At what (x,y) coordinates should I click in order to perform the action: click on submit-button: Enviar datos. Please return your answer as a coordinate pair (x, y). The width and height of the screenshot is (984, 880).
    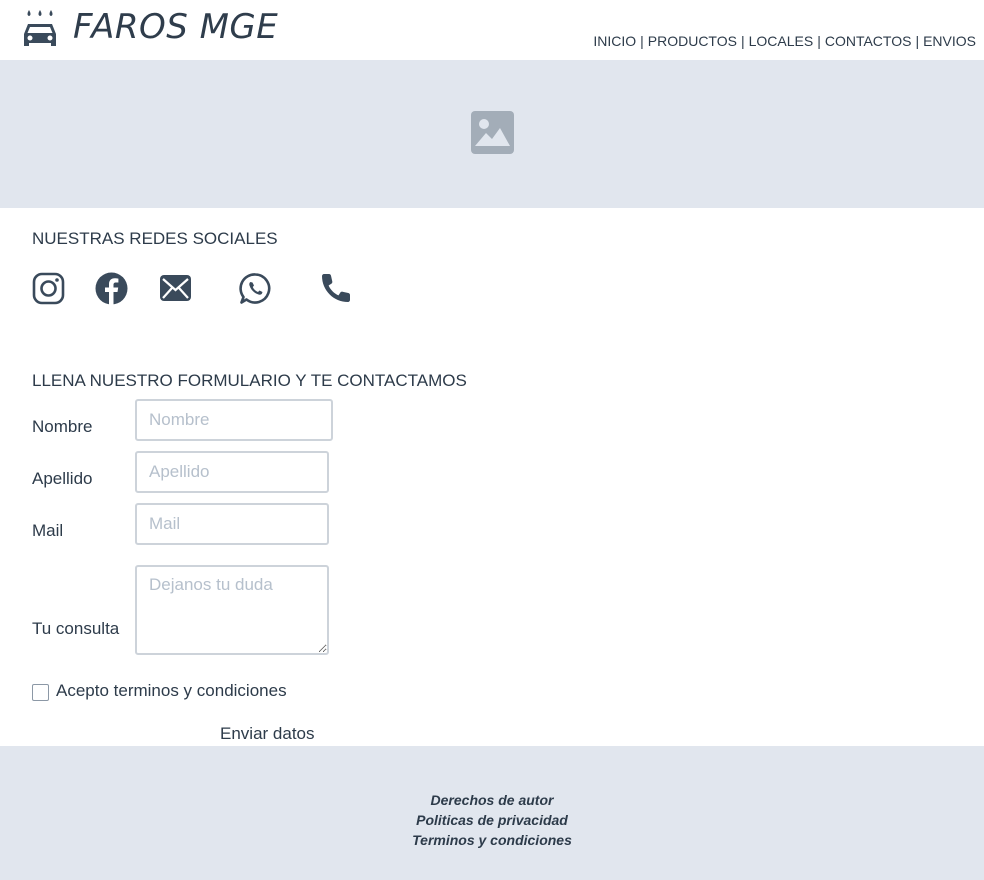
    Looking at the image, I should click on (267, 734).